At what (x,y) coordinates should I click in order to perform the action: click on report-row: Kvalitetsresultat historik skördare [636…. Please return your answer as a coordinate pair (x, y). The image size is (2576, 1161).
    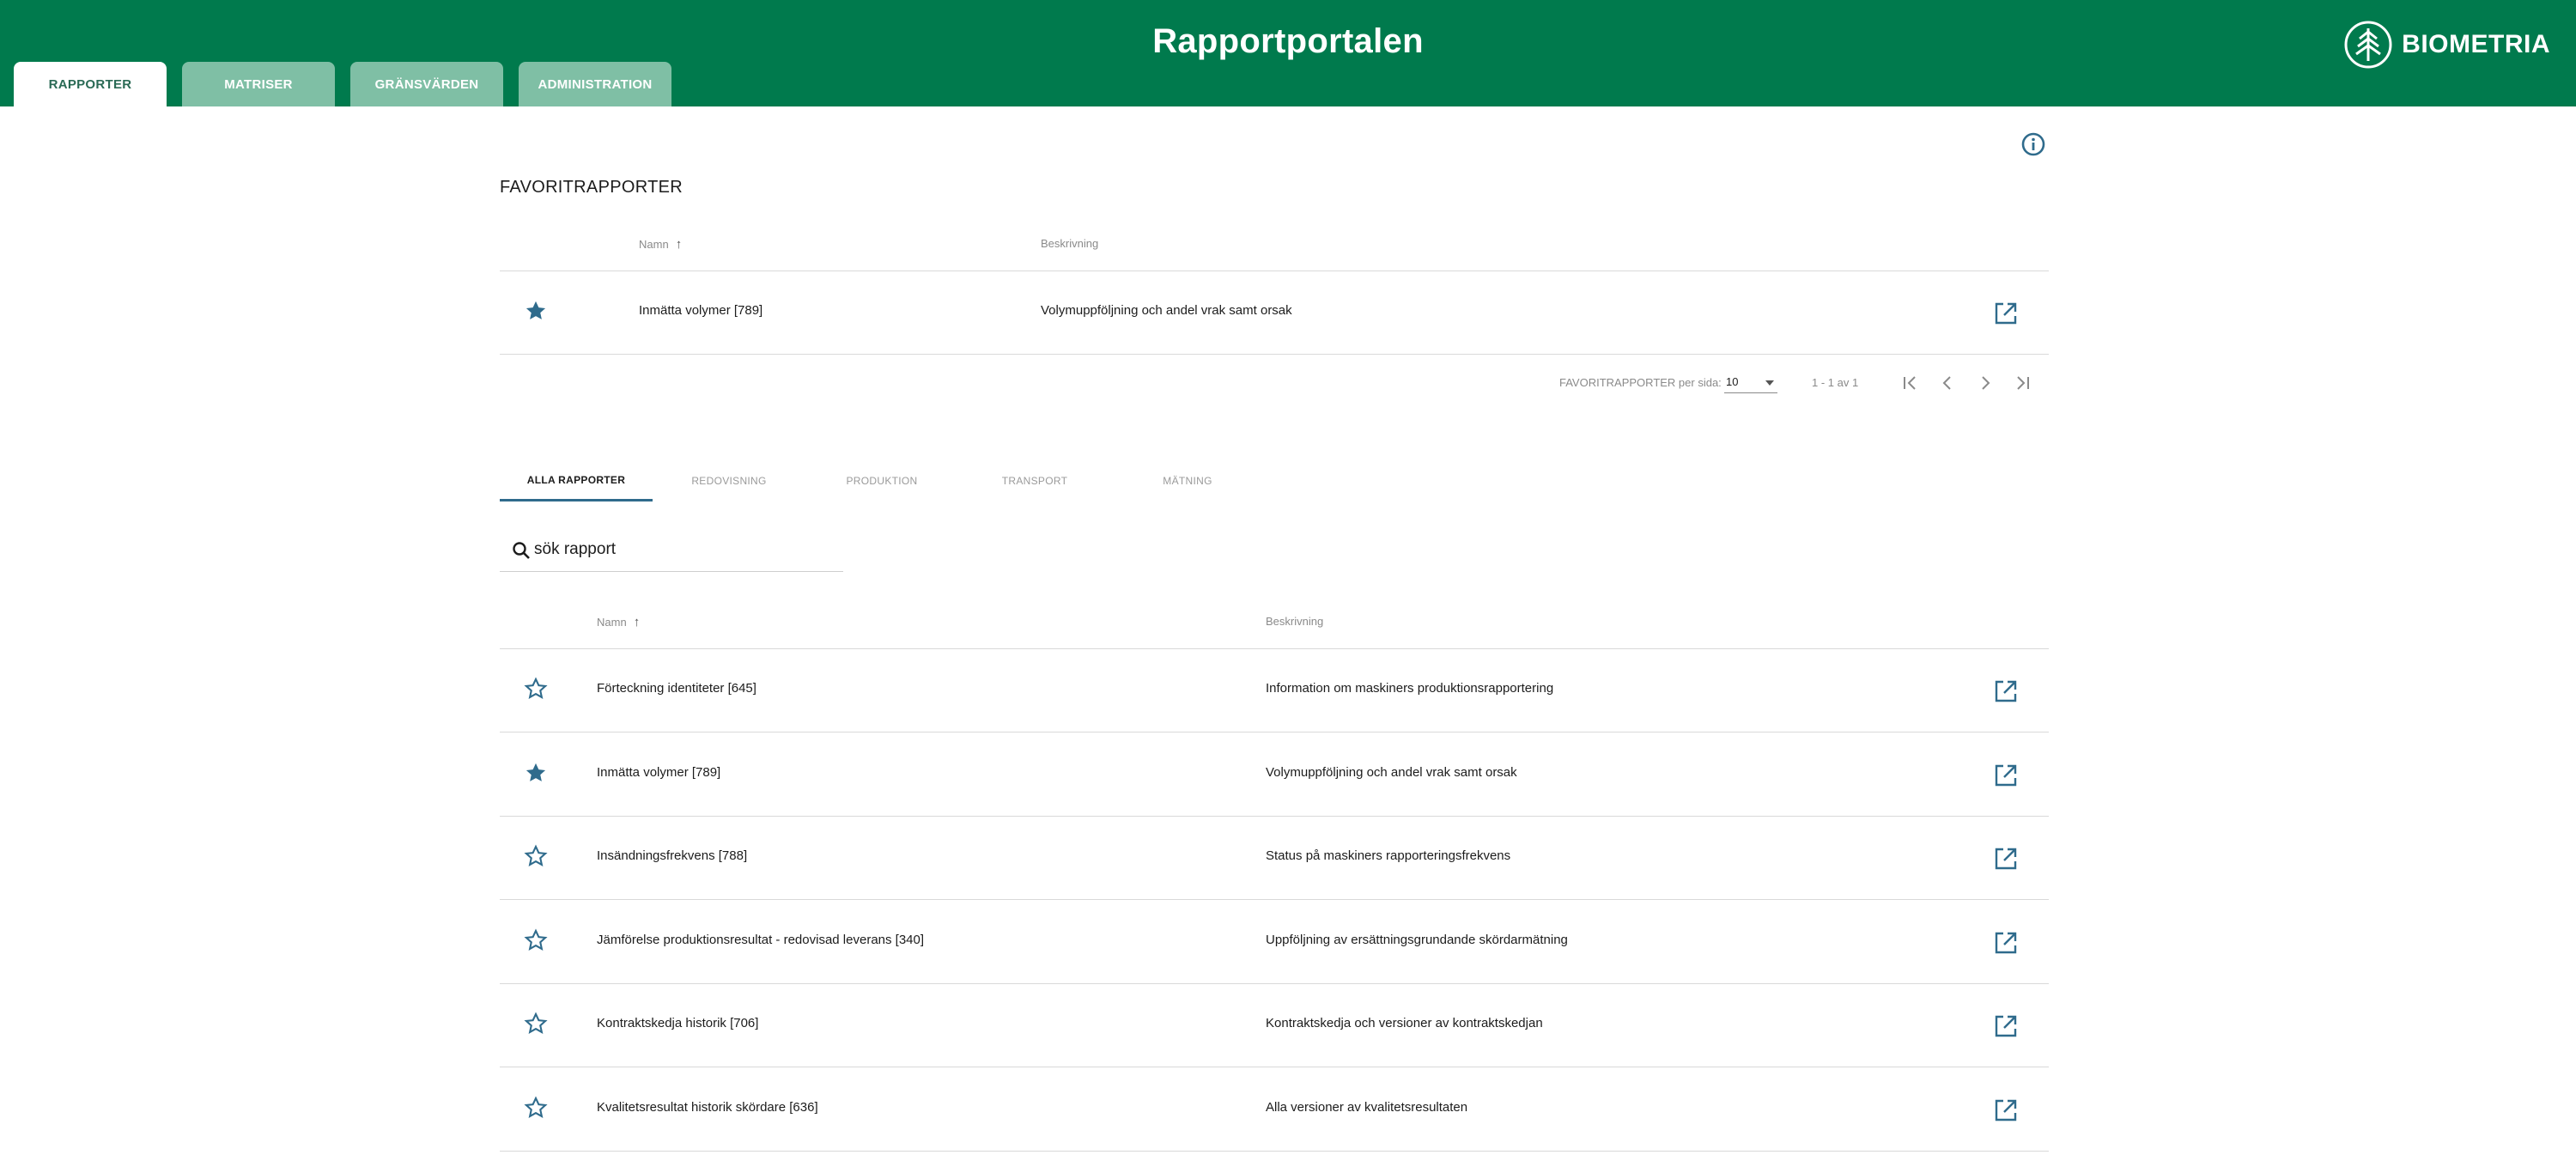
    Looking at the image, I should click on (1274, 1110).